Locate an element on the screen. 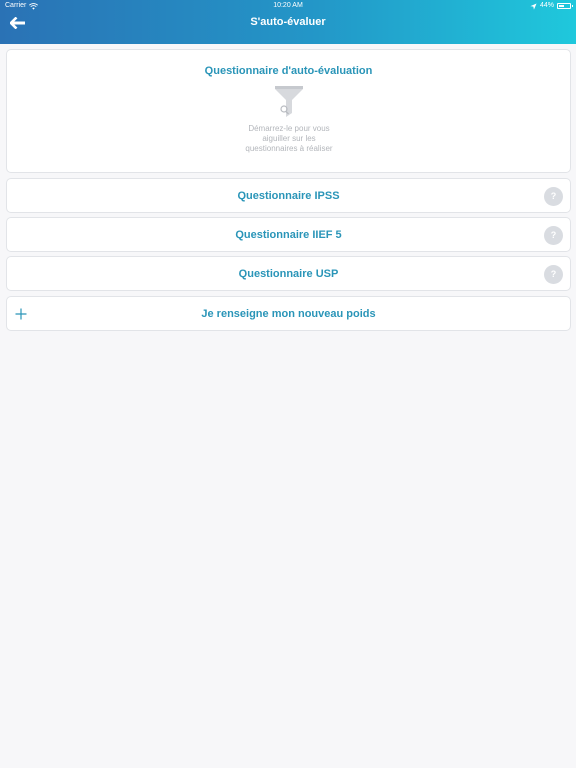  questionnaire-iief5-label: Questionnaire IIEF 5 is located at coordinates (288, 235).